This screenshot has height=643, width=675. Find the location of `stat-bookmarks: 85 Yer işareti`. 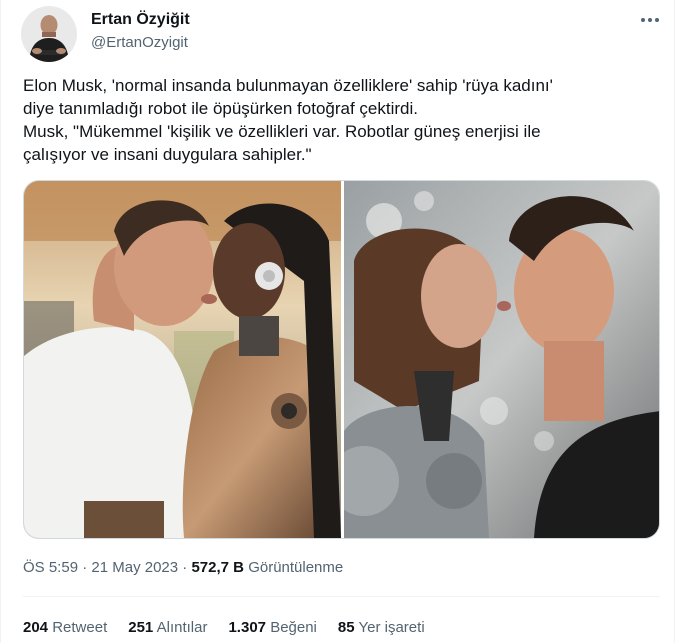

stat-bookmarks: 85 Yer işareti is located at coordinates (381, 628).